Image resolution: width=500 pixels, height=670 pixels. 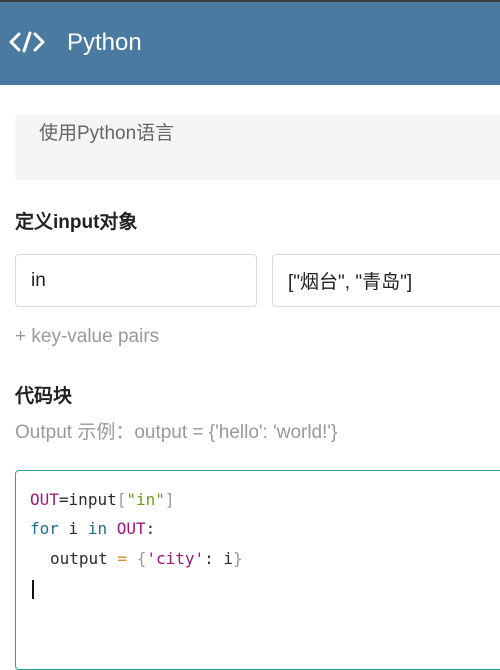 What do you see at coordinates (44, 396) in the screenshot?
I see `code-section-title: 代码块` at bounding box center [44, 396].